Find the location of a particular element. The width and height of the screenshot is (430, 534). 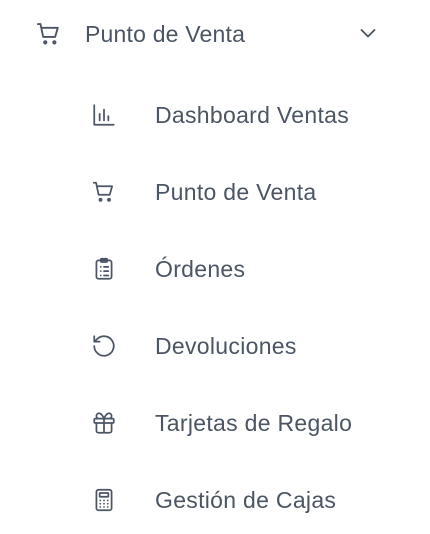

sidebar-item-dashboard-ventas: Dashboard Ventas is located at coordinates (245, 114).